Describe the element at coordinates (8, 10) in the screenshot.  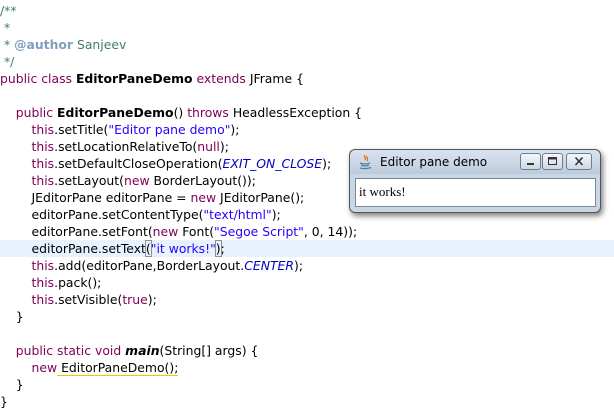
I see `code-line: /**` at that location.